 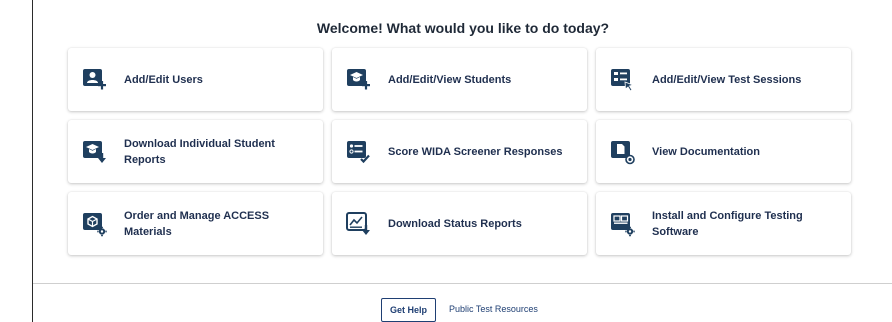 What do you see at coordinates (163, 79) in the screenshot?
I see `card-label: Add/Edit Users` at bounding box center [163, 79].